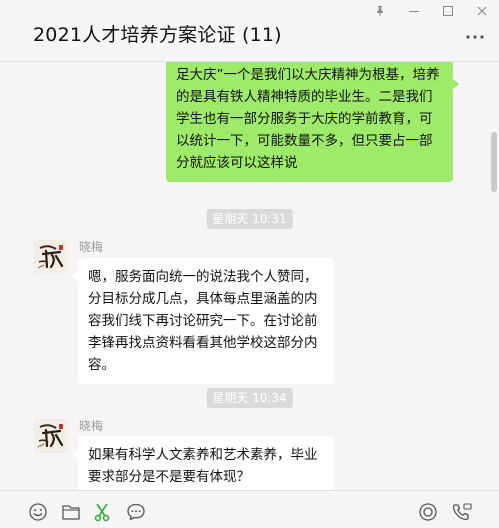 The image size is (499, 528). I want to click on folder-icon, so click(71, 512).